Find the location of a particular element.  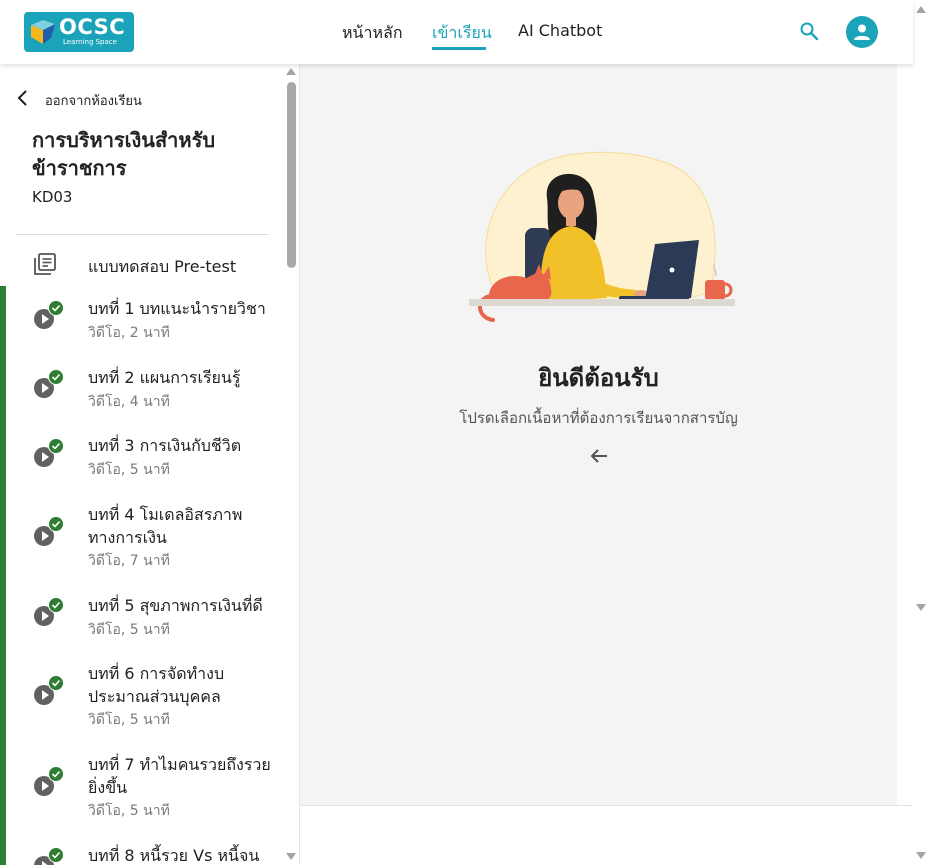

scrollbar-thumb is located at coordinates (291, 175).